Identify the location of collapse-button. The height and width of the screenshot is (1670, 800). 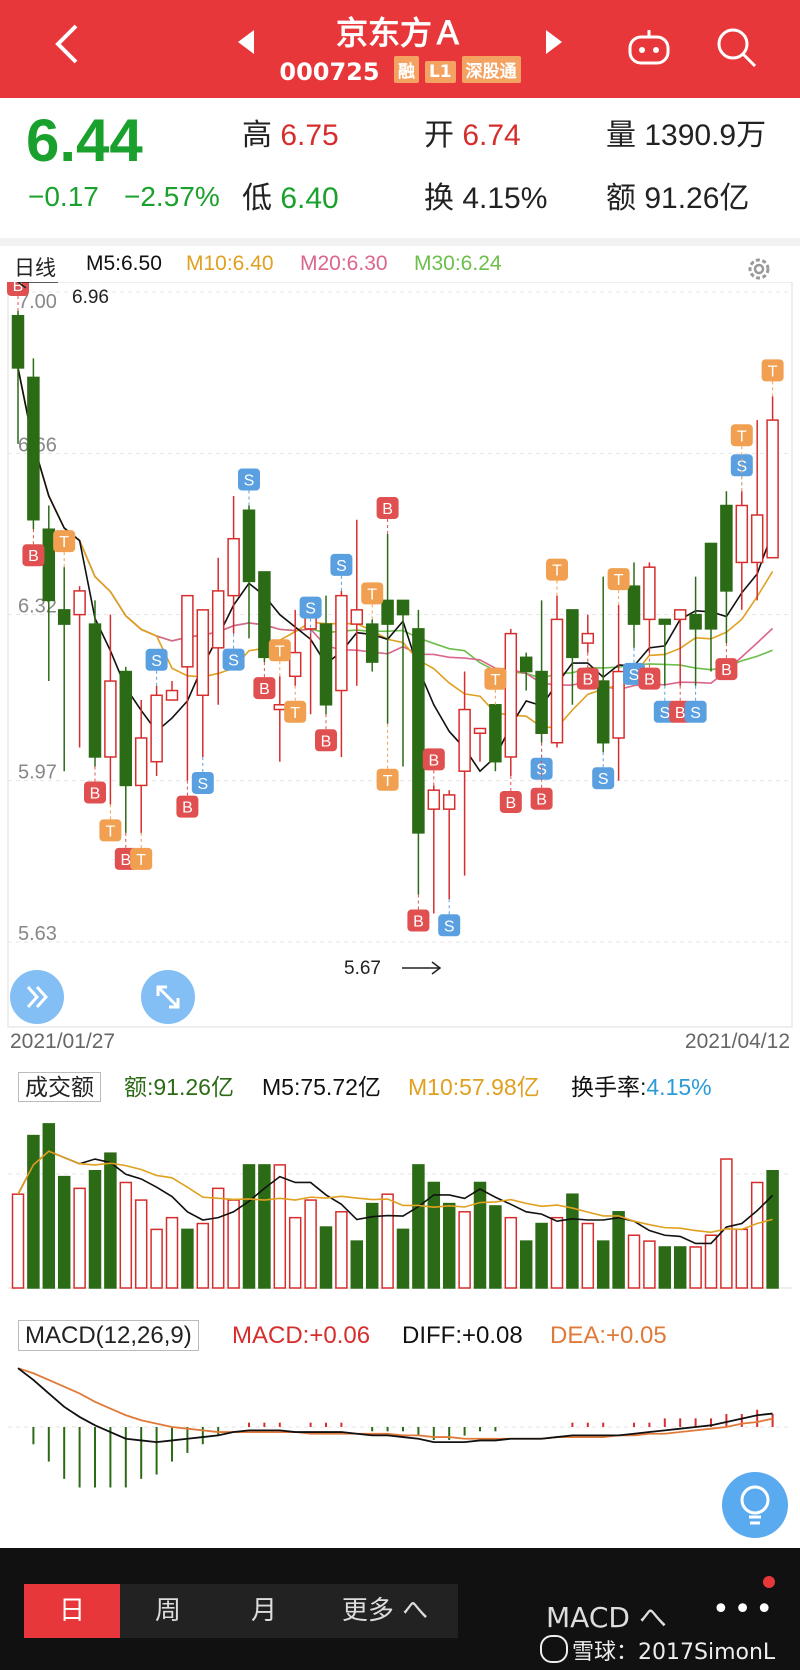
(37, 997).